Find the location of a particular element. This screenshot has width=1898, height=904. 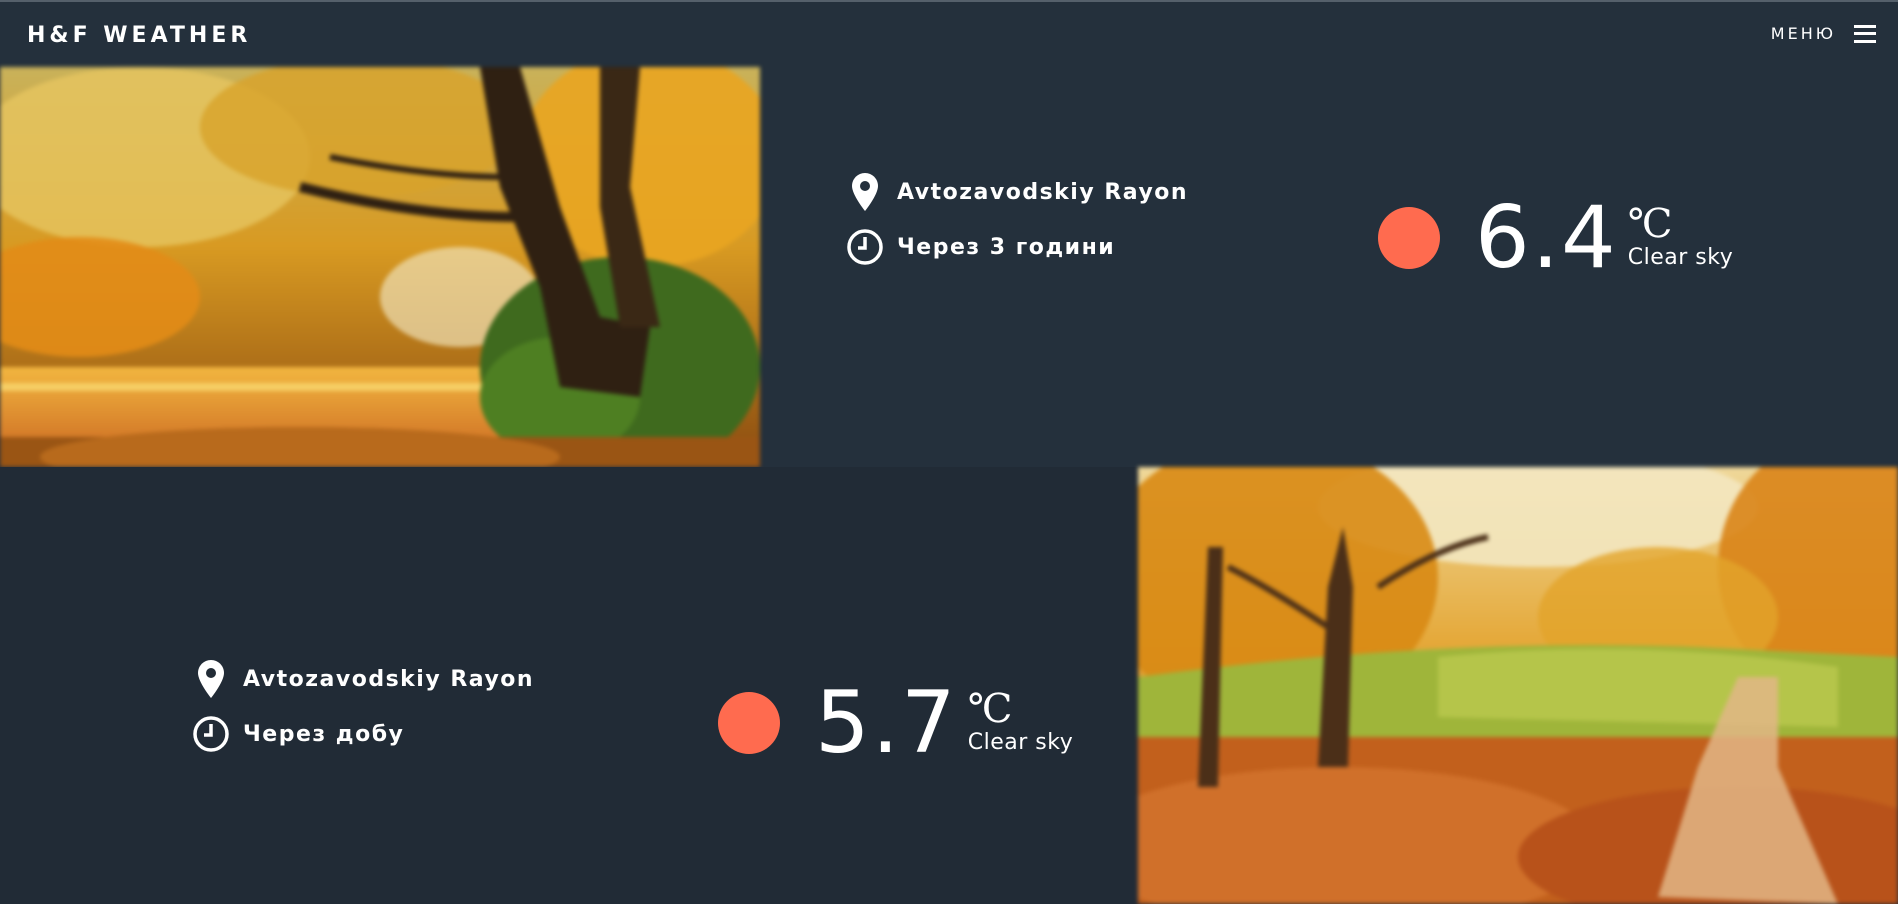

temperature-value: 6.4 is located at coordinates (1546, 238).